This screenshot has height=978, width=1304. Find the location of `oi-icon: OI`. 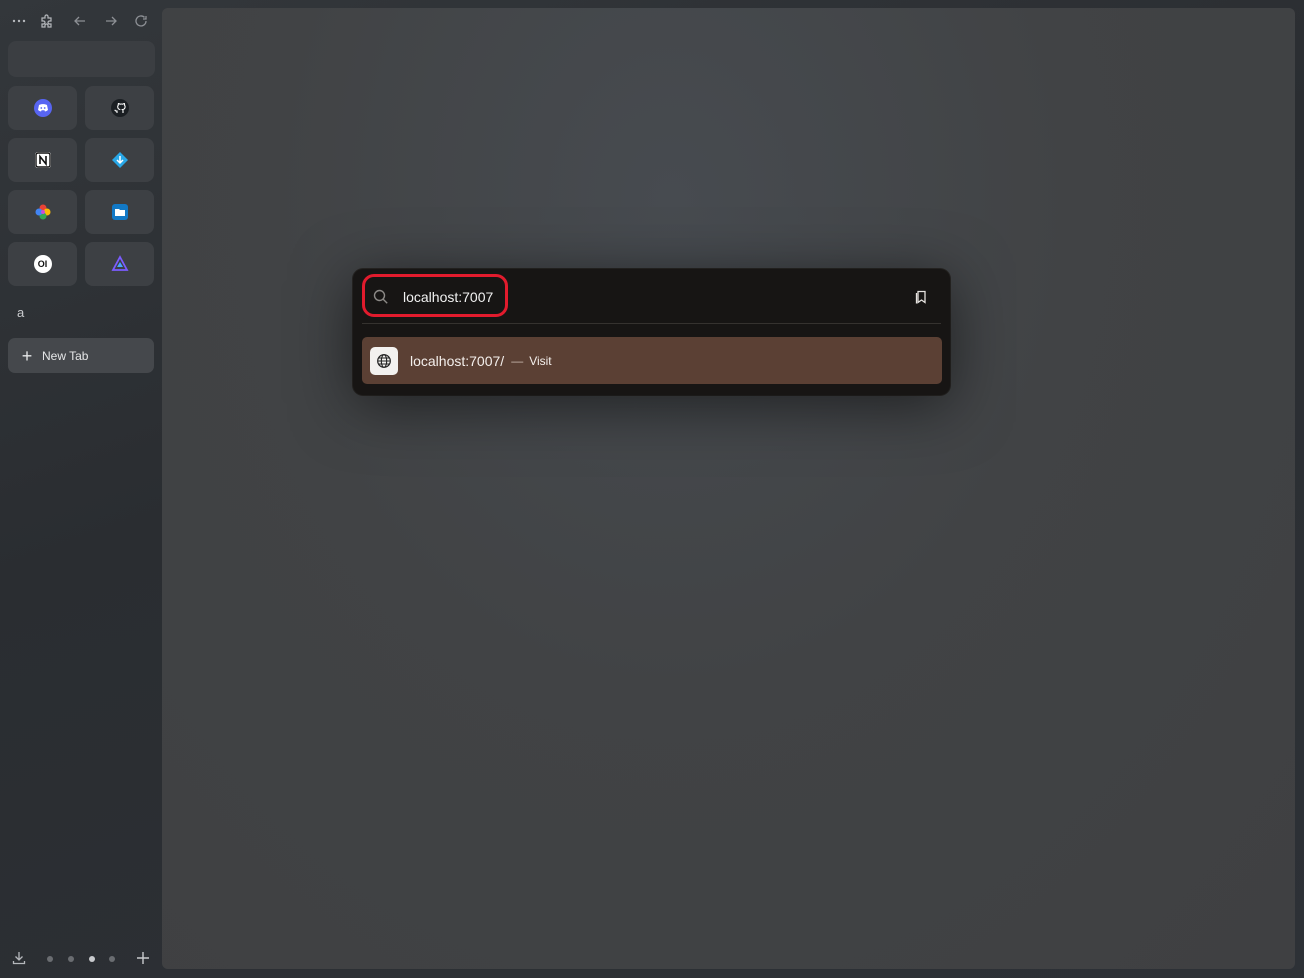

oi-icon: OI is located at coordinates (42, 264).